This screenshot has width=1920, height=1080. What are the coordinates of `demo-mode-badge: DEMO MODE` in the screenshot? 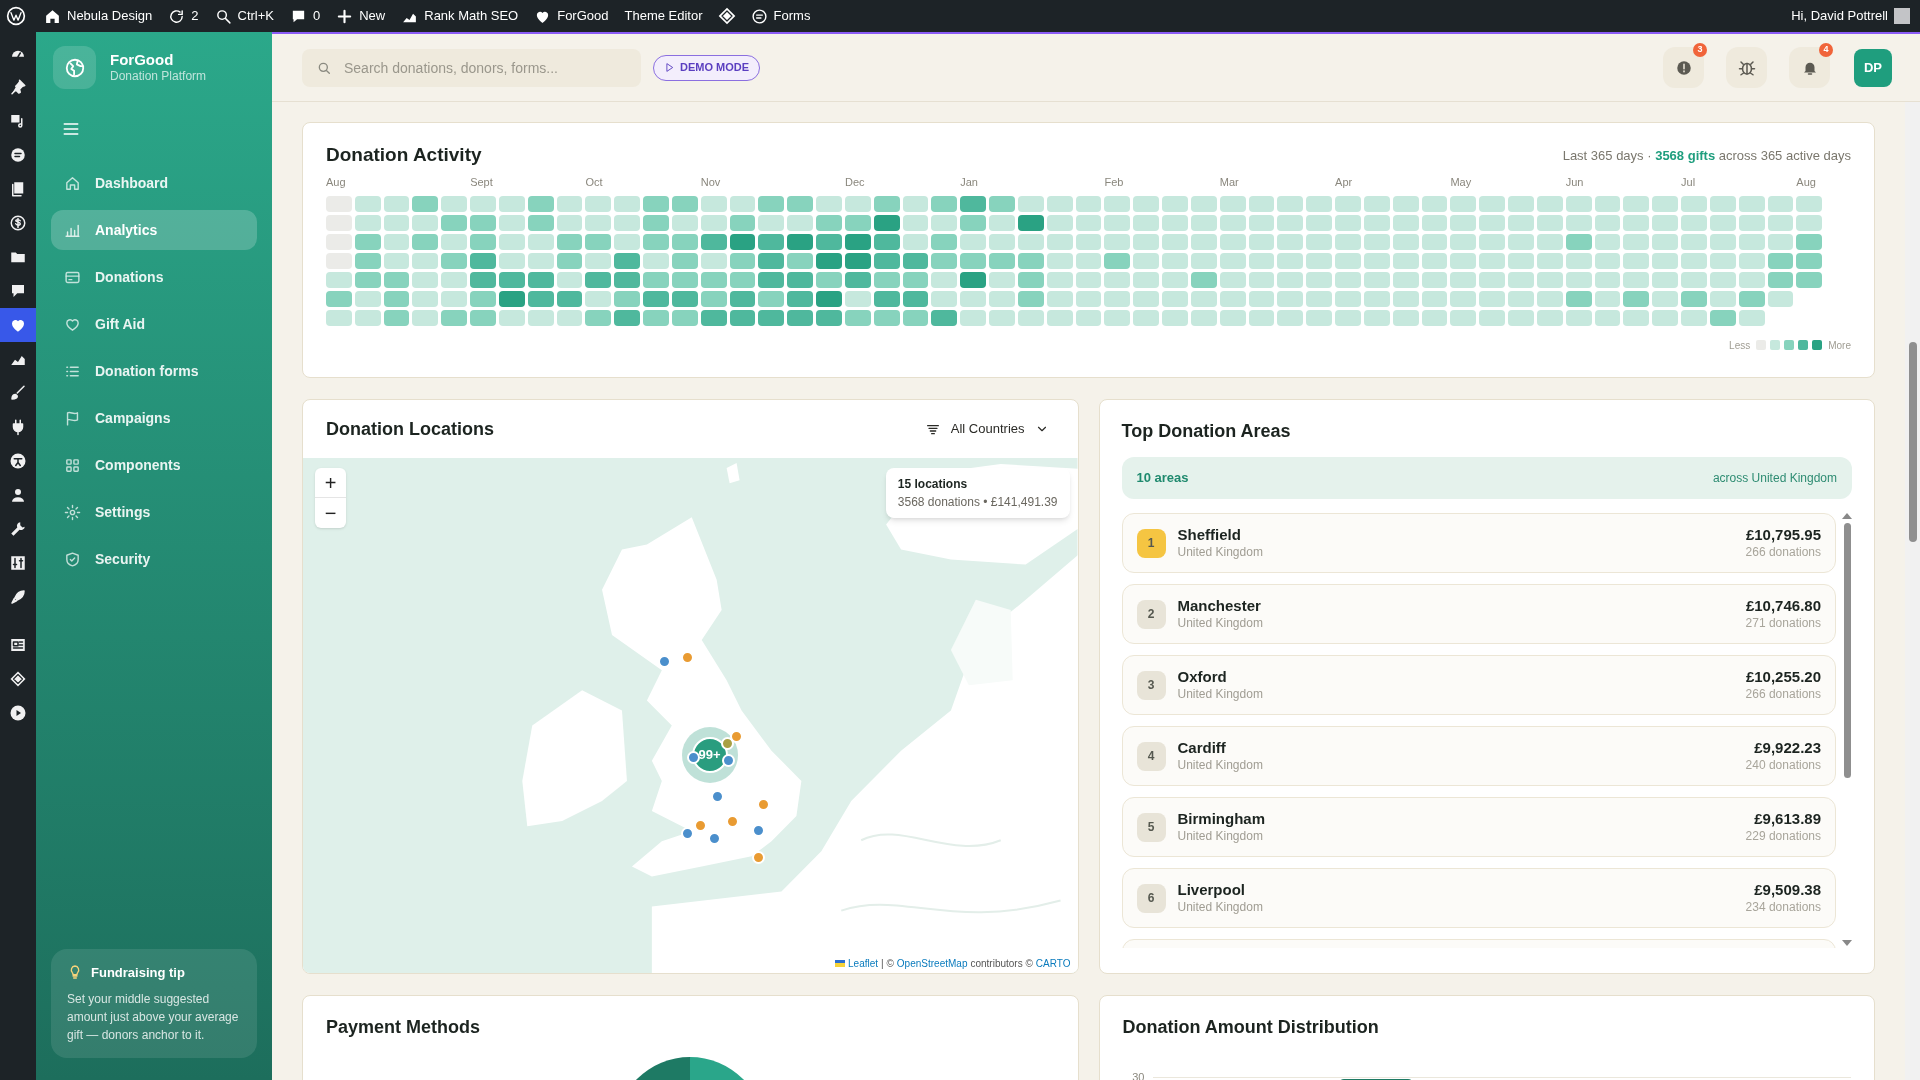 It's located at (707, 67).